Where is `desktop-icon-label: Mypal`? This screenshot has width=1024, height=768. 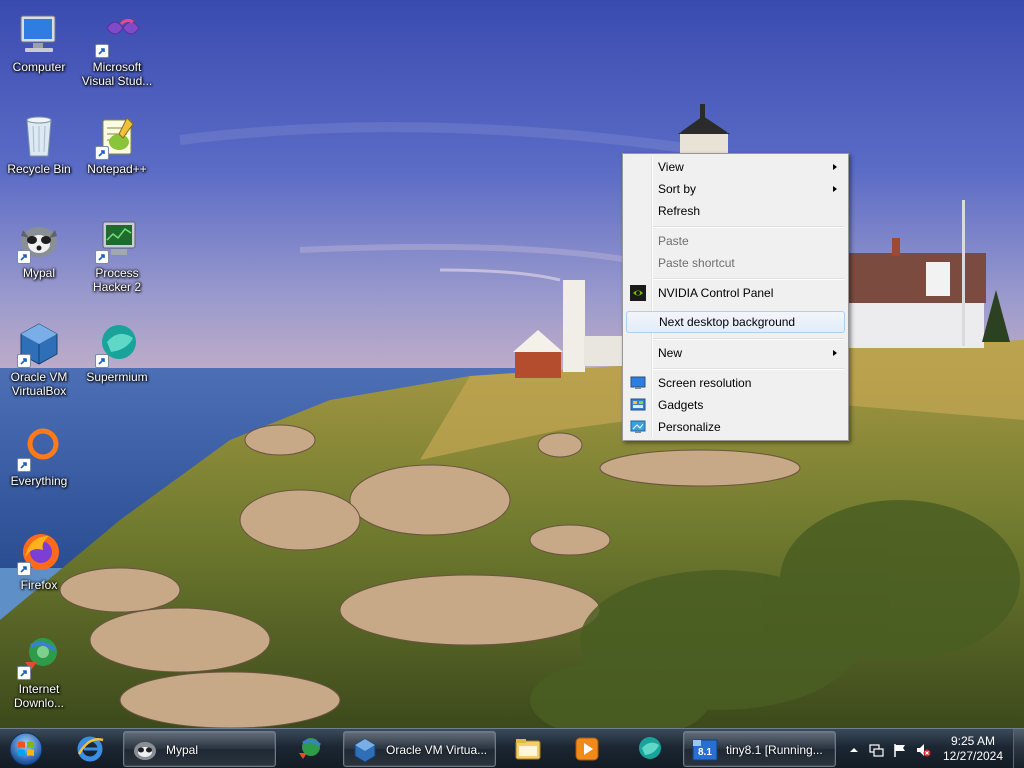
desktop-icon-label: Mypal is located at coordinates (38, 273).